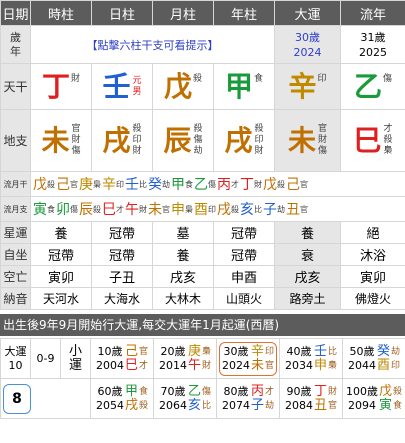 This screenshot has width=405, height=443. What do you see at coordinates (362, 399) in the screenshot?
I see `dayun-age-year: 100歲 2094` at bounding box center [362, 399].